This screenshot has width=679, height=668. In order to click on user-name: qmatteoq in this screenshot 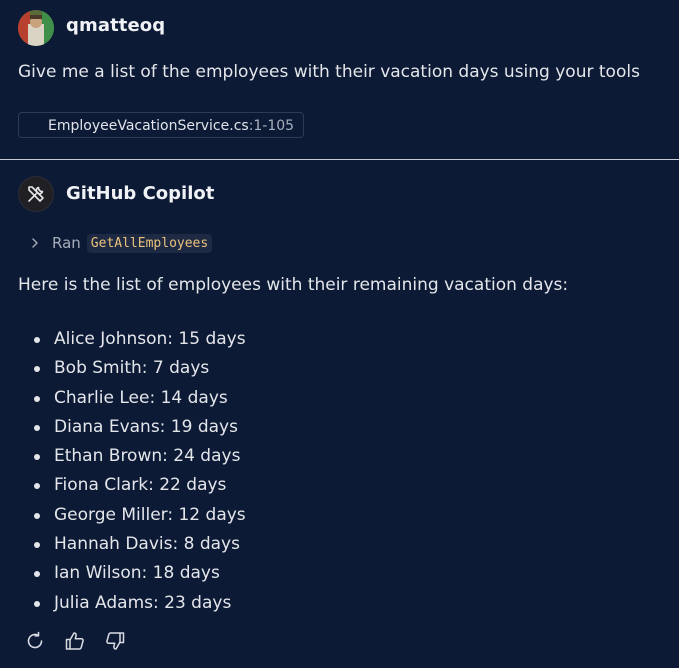, I will do `click(116, 25)`.